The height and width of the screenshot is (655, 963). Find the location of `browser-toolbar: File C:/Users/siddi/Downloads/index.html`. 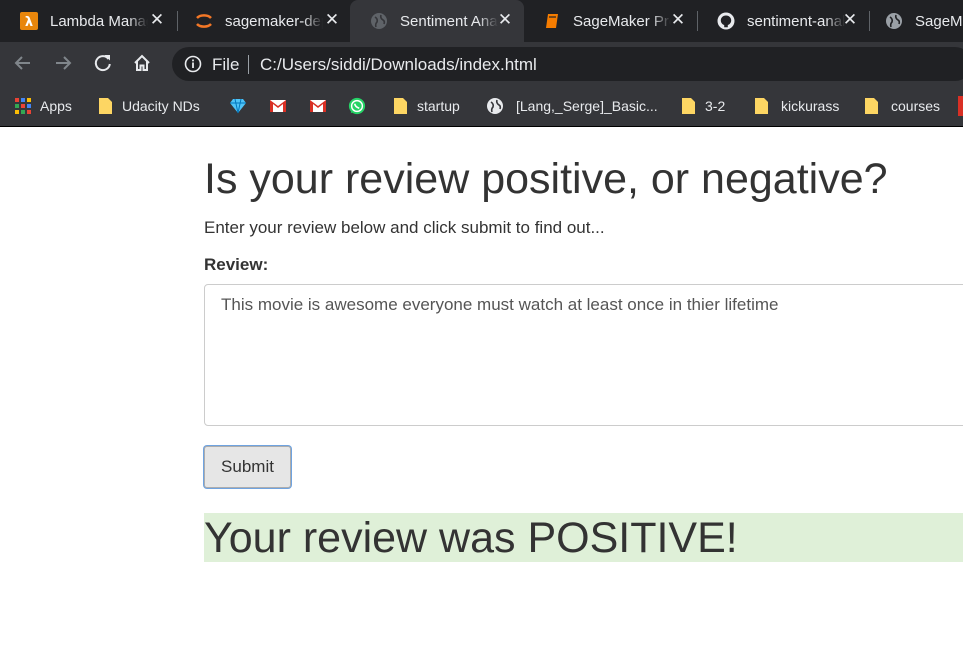

browser-toolbar: File C:/Users/siddi/Downloads/index.html is located at coordinates (481, 63).